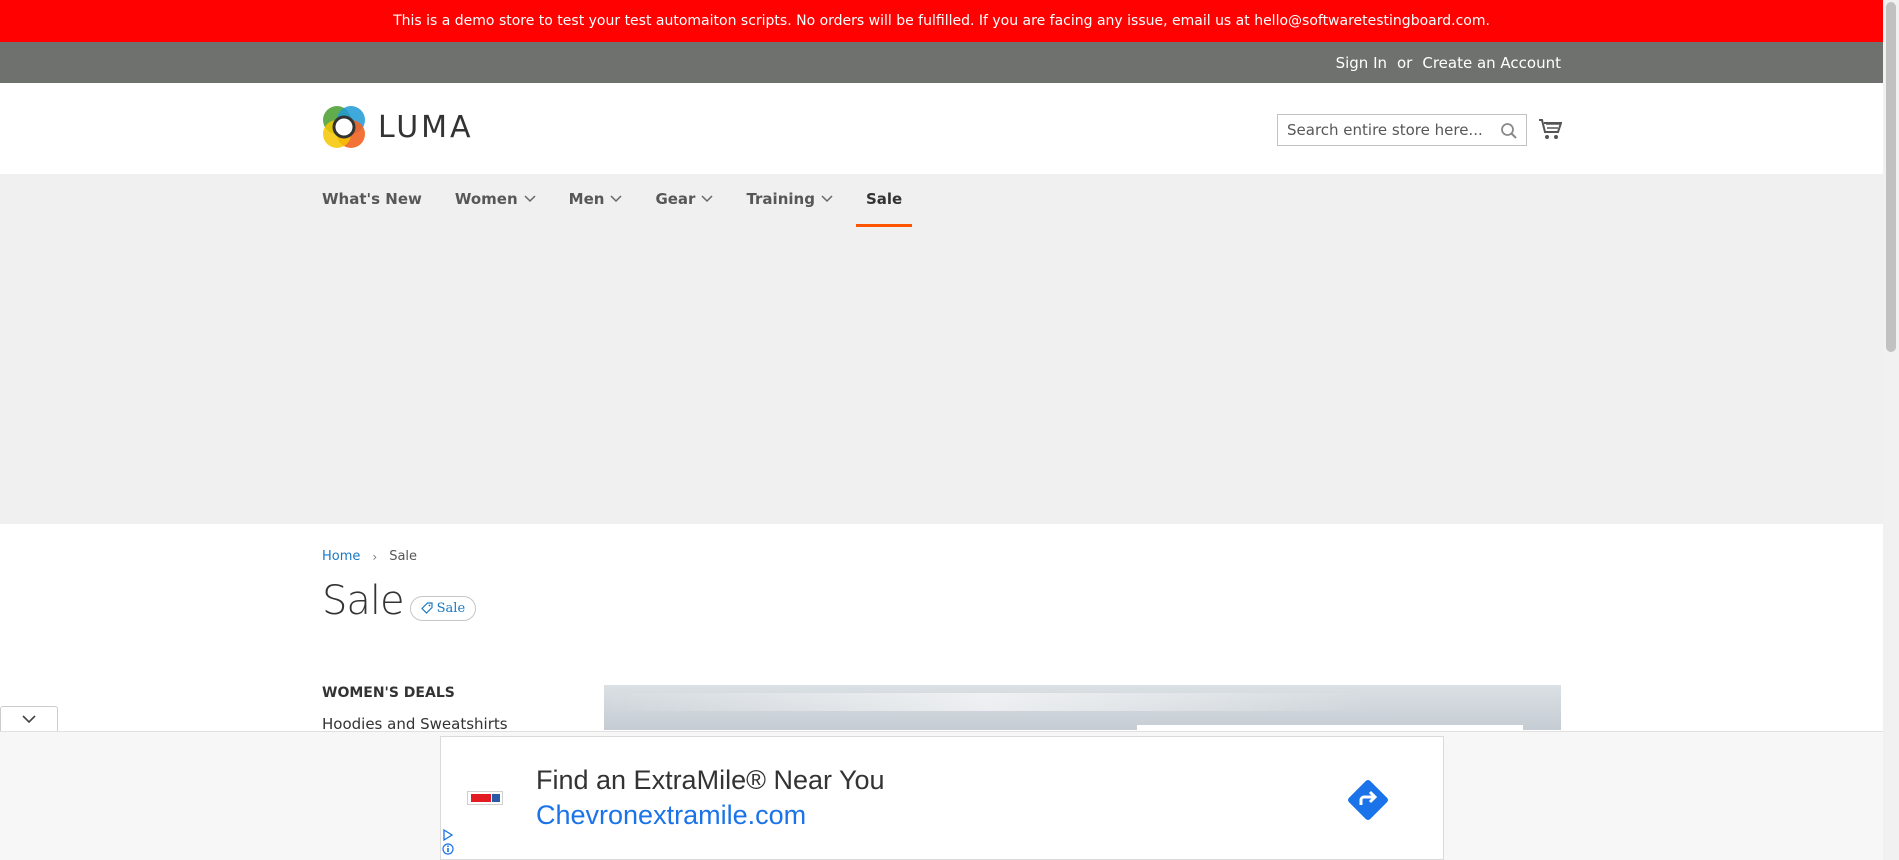 This screenshot has width=1899, height=860. I want to click on ad-choices-icon, so click(448, 844).